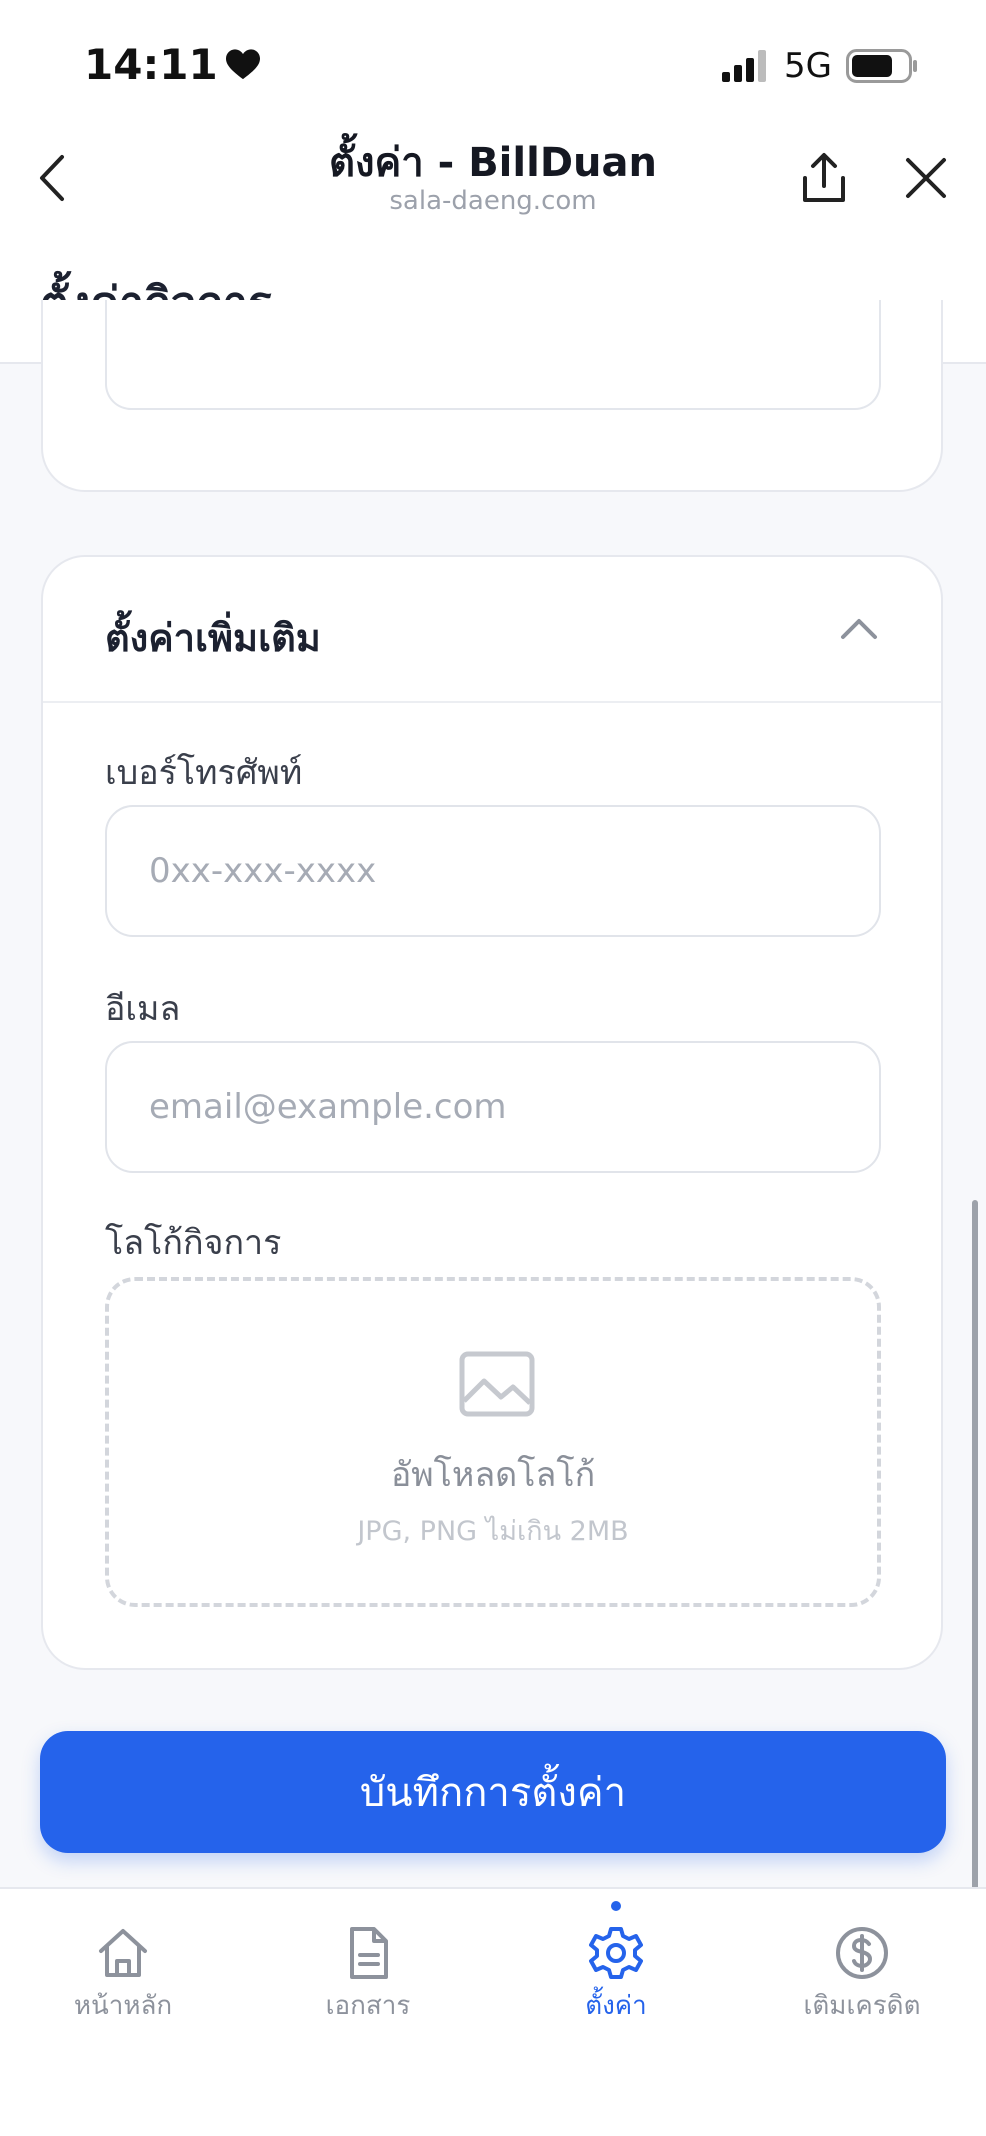  Describe the element at coordinates (493, 871) in the screenshot. I see `phone-input` at that location.